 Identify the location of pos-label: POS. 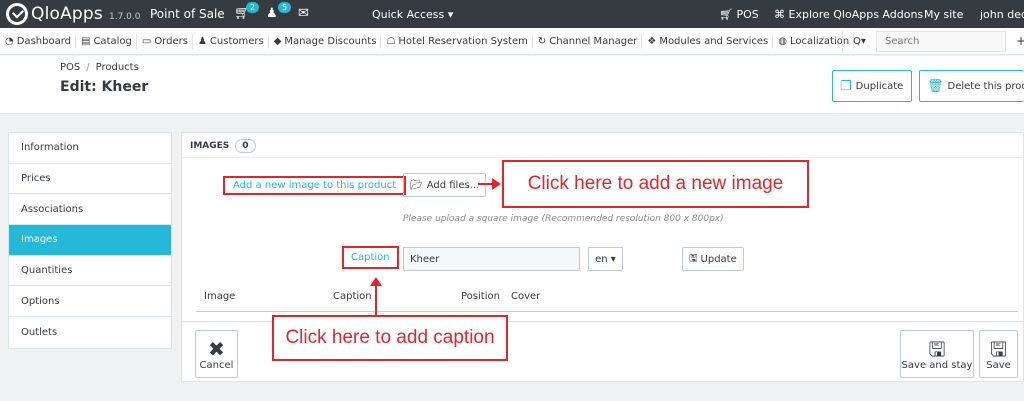
(747, 14).